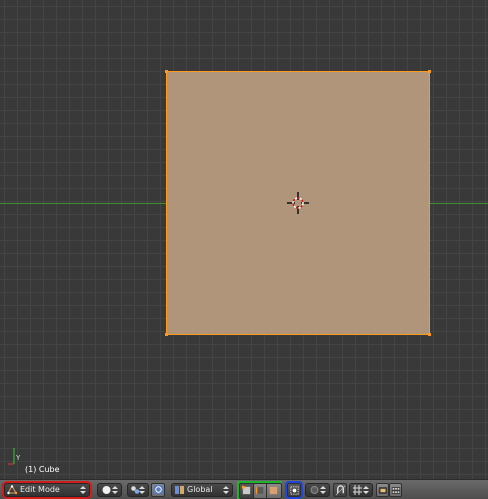 The height and width of the screenshot is (499, 488). I want to click on limit-selection-toggle, so click(294, 490).